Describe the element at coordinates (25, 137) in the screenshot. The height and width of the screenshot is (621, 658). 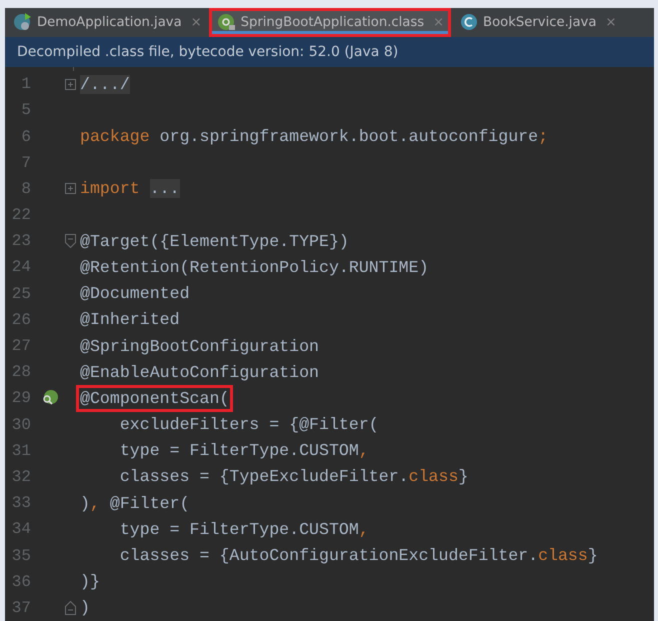
I see `line-number: 6` at that location.